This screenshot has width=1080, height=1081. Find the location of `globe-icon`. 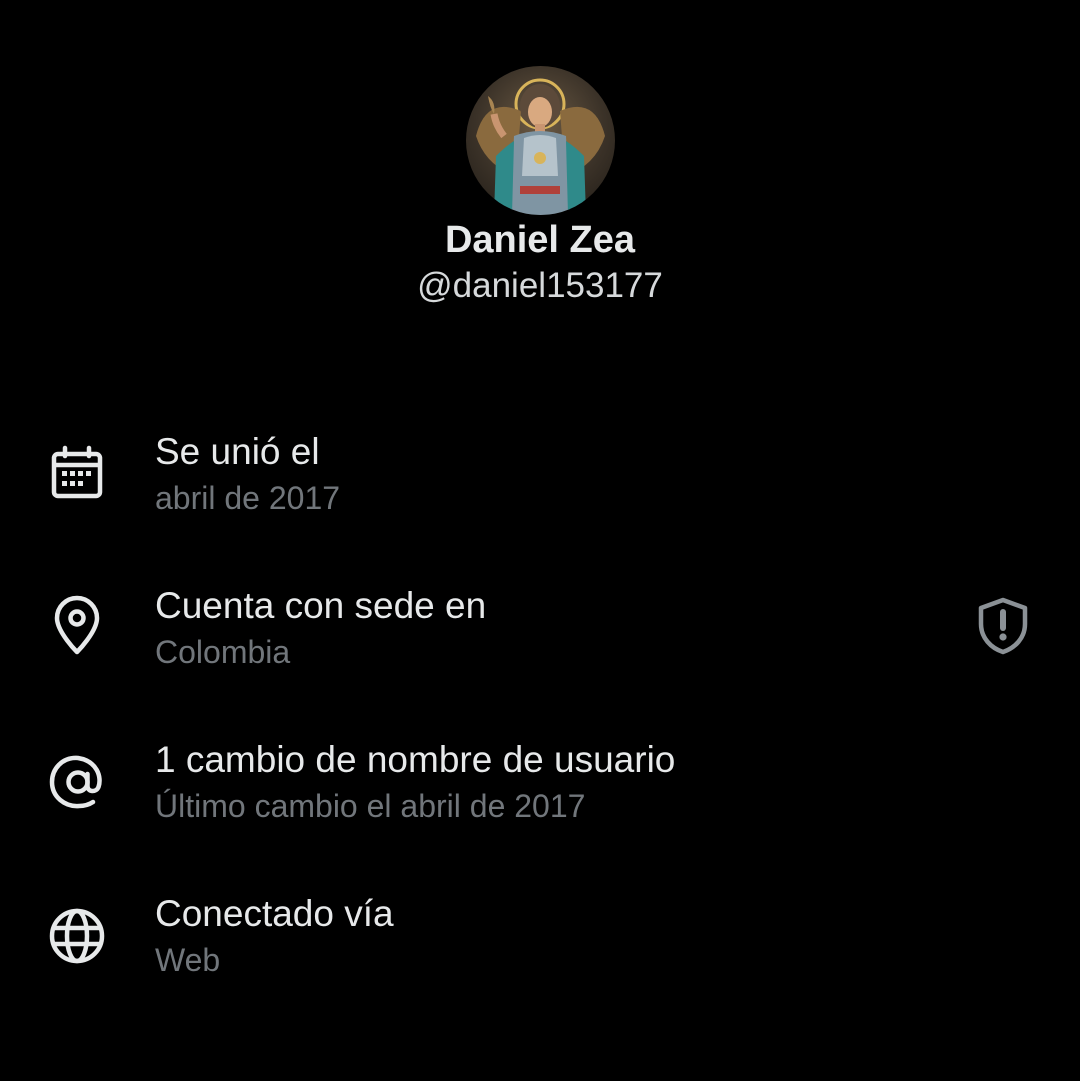

globe-icon is located at coordinates (77, 936).